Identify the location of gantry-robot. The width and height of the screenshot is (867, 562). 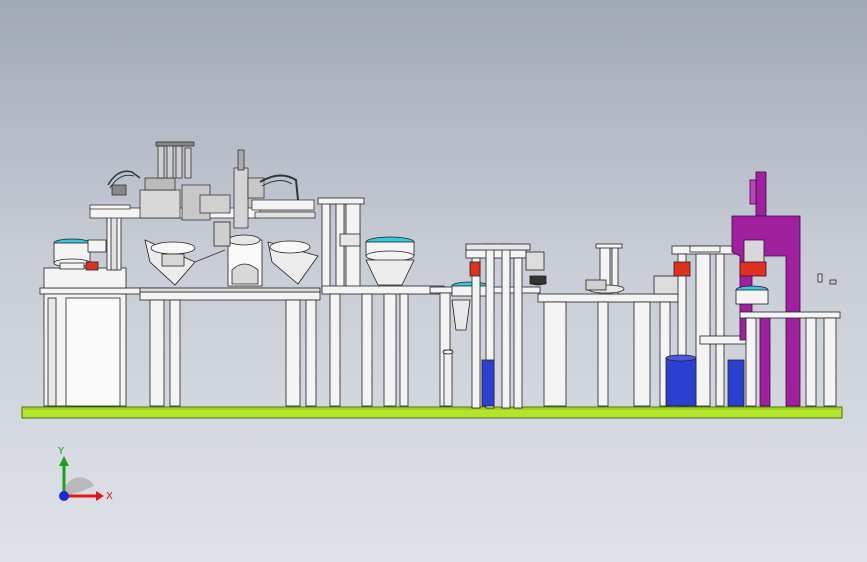
(202, 185).